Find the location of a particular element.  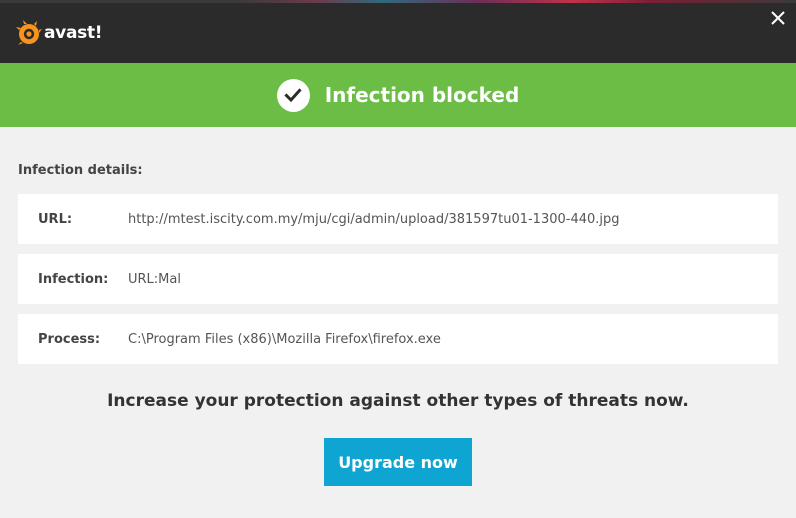

checkmark-badge is located at coordinates (293, 95).